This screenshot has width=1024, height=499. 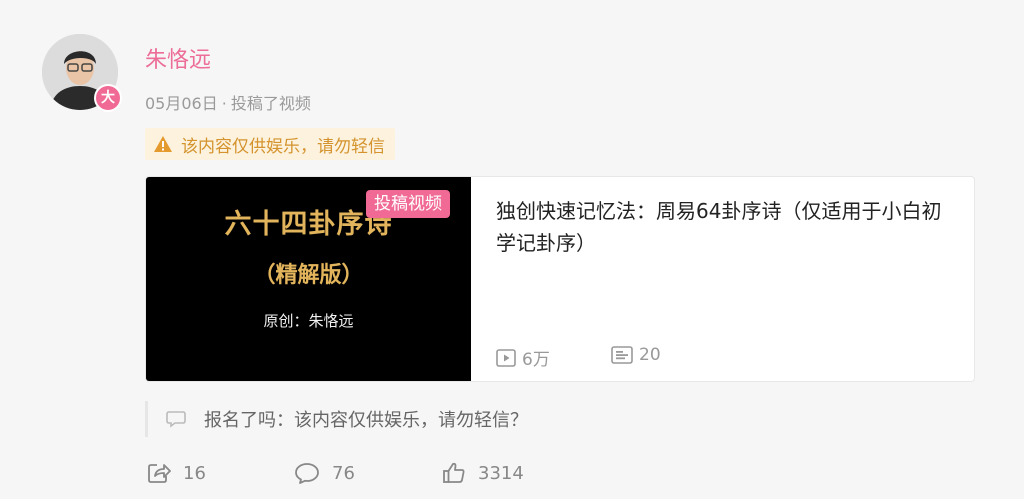 I want to click on video-title: 独创快速记忆法：周易64卦序诗（仅适用于小白初学记卦序）, so click(x=726, y=227).